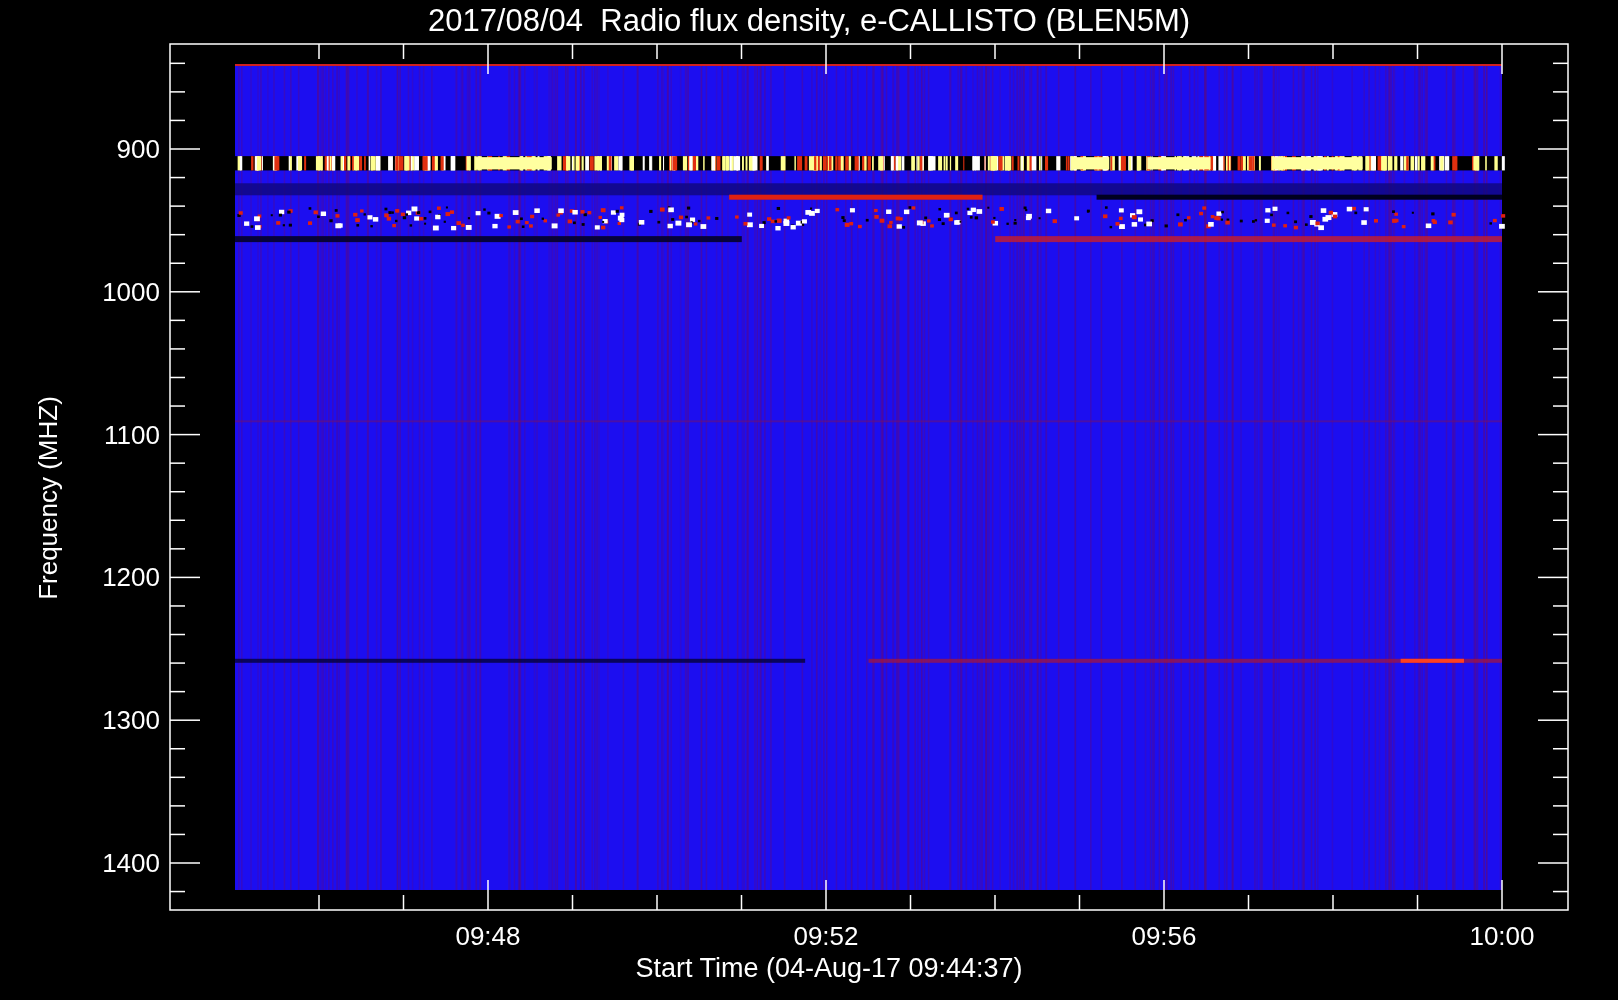  What do you see at coordinates (809, 20) in the screenshot?
I see `plot-title: 2017/08/04 Radio flux density, e-CALLISTO (BLEN5M)` at bounding box center [809, 20].